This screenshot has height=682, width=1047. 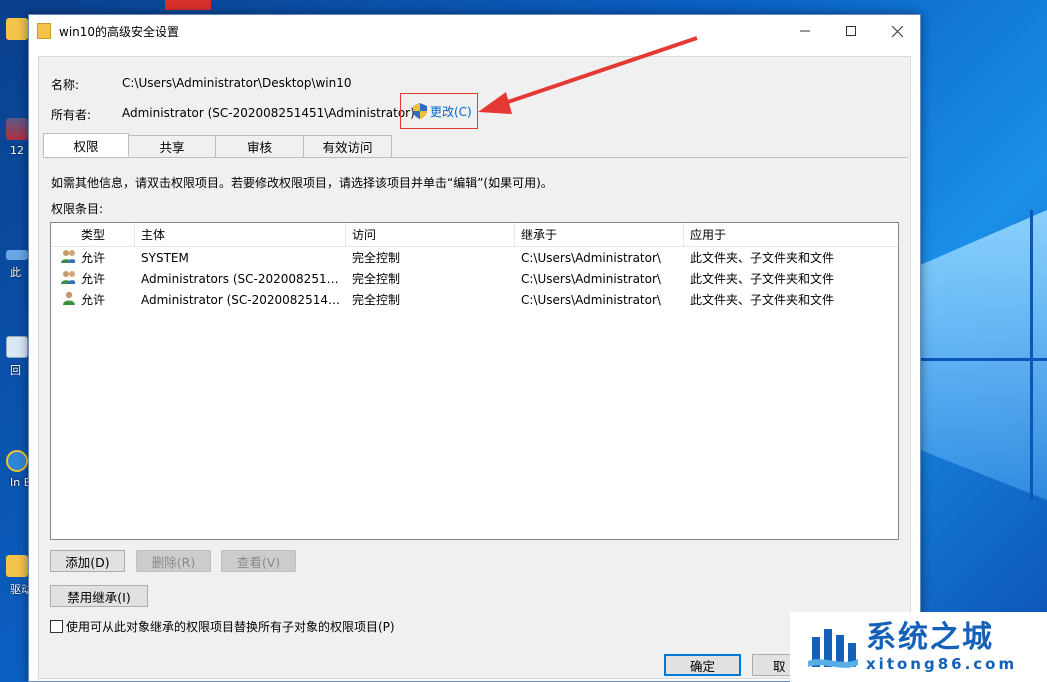 I want to click on close-icon, so click(x=897, y=31).